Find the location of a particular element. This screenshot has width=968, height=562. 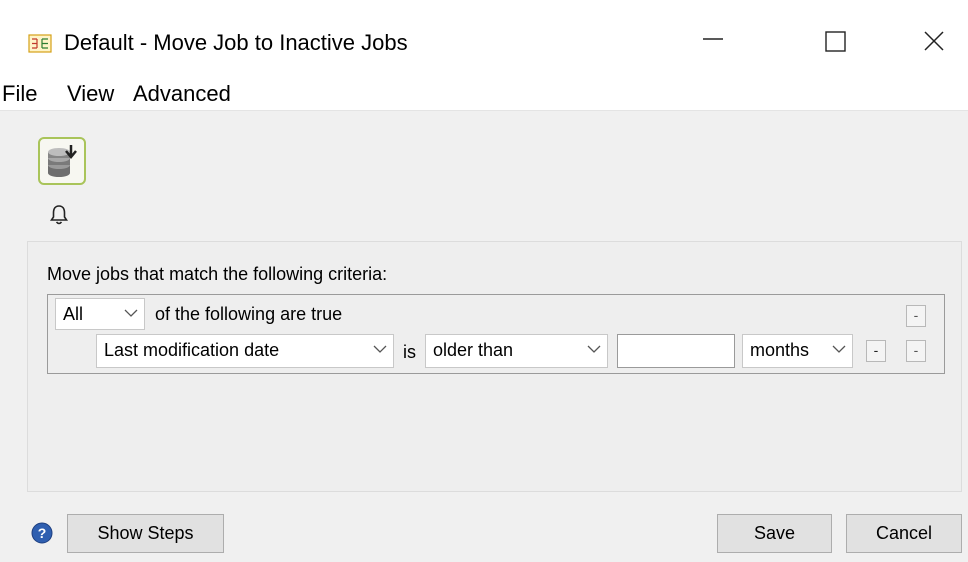

menu-view: View is located at coordinates (90, 94).